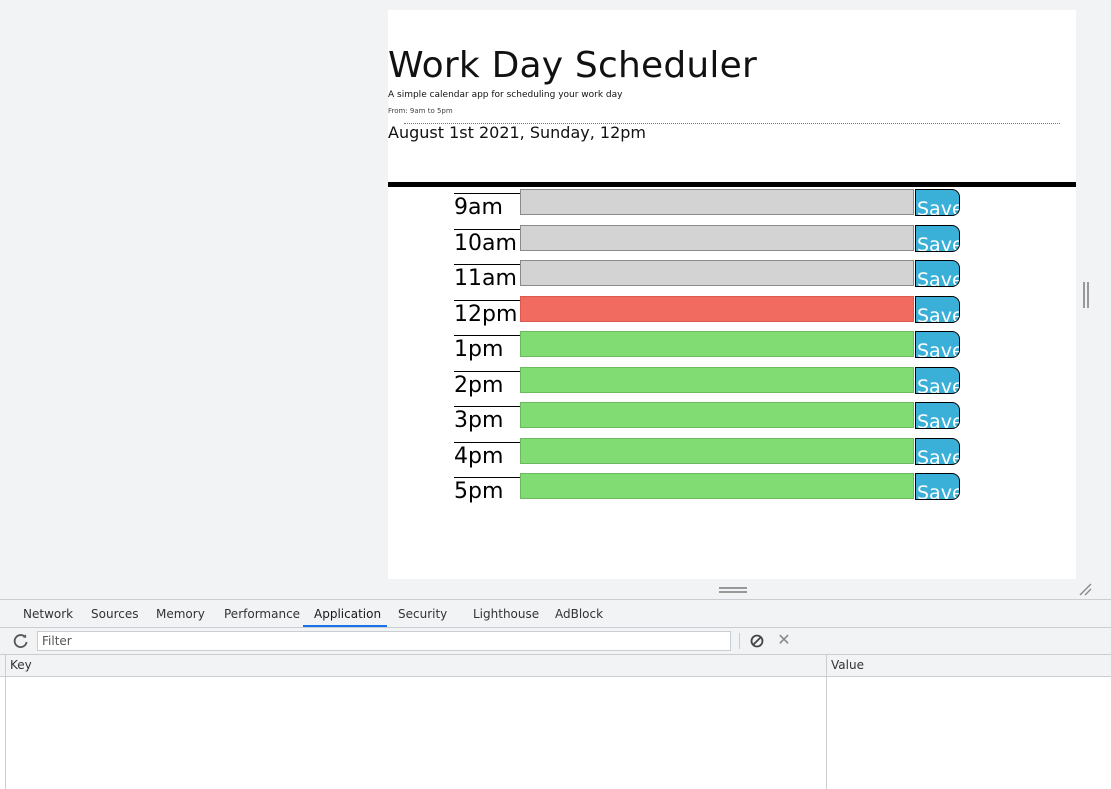 The width and height of the screenshot is (1111, 789). I want to click on viewport-width-handle, so click(1086, 295).